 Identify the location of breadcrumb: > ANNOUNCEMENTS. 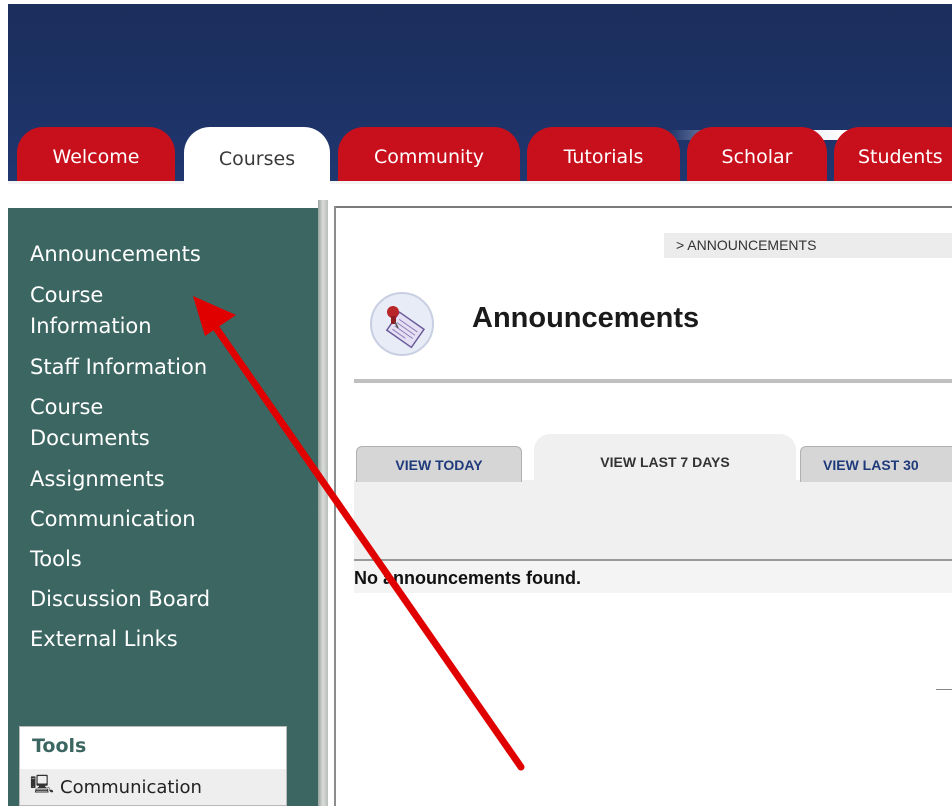
(808, 245).